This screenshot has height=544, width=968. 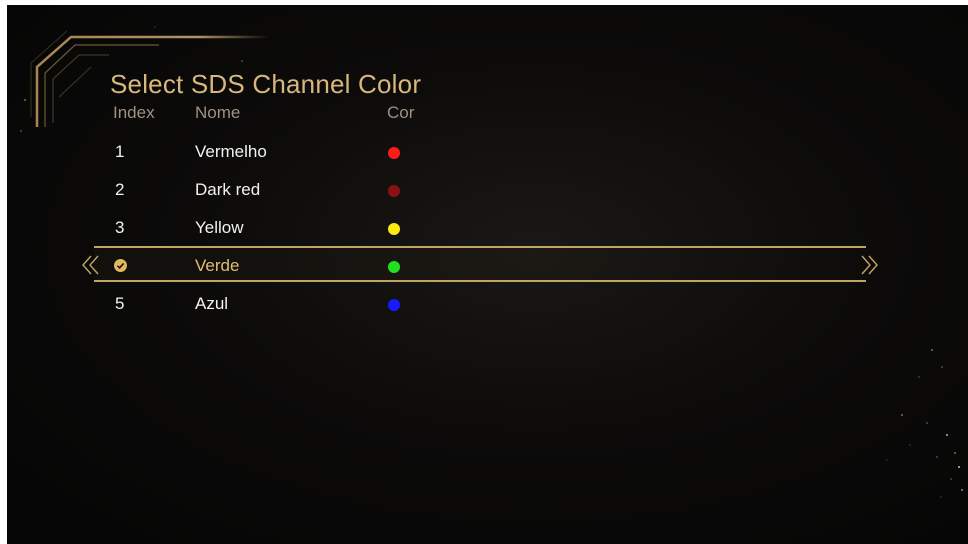 I want to click on list-item-verde: Verde, so click(x=487, y=266).